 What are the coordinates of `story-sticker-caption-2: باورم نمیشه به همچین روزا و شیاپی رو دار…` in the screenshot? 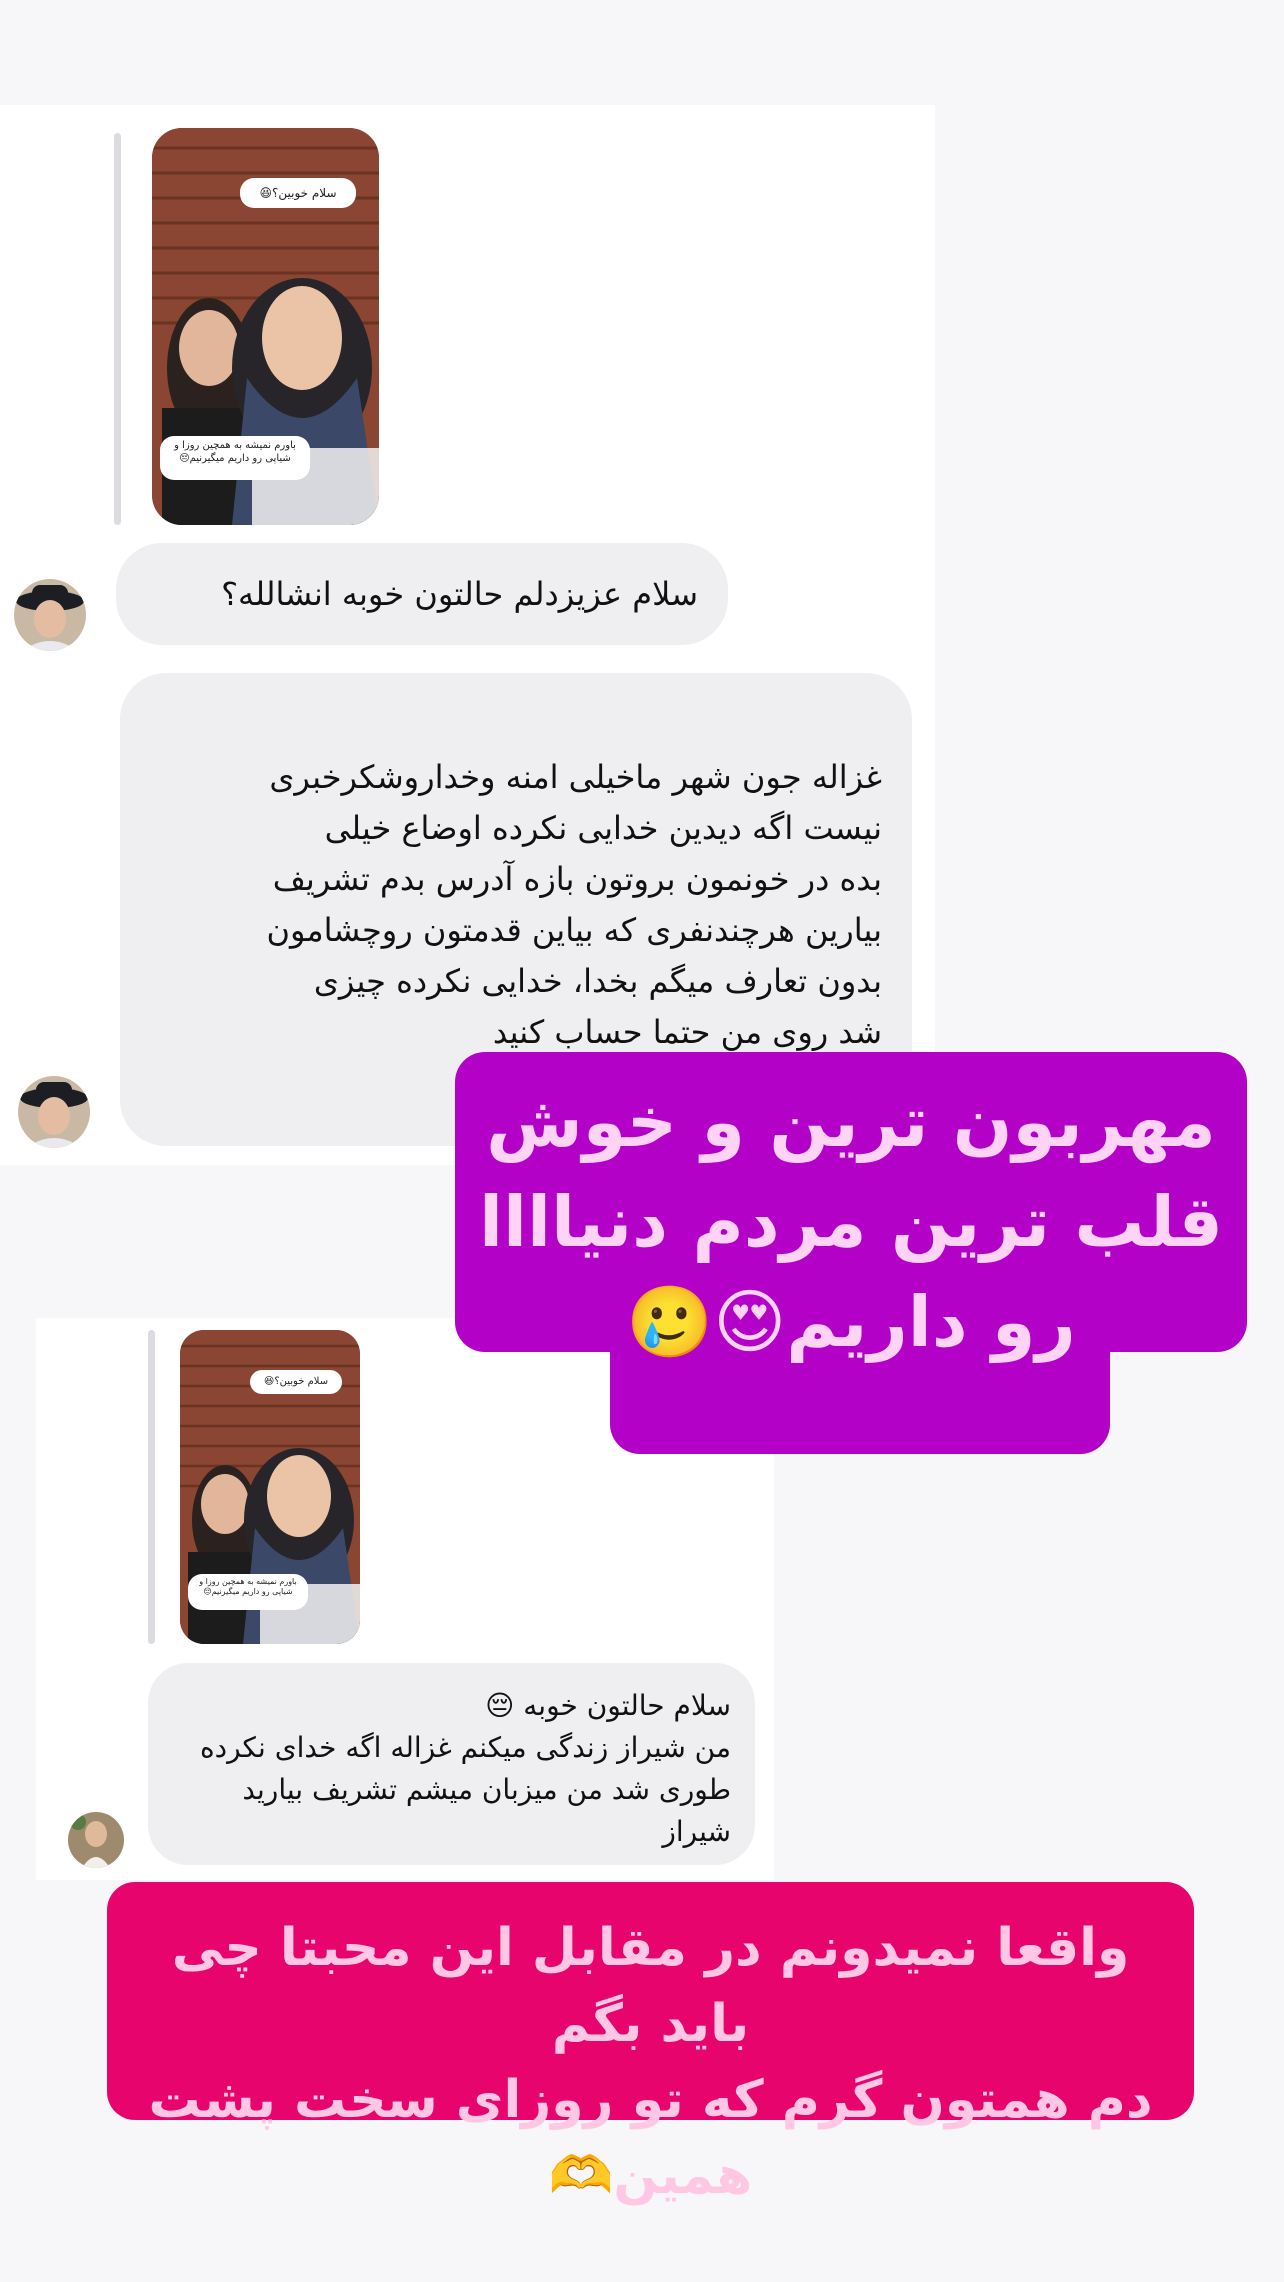 It's located at (248, 1592).